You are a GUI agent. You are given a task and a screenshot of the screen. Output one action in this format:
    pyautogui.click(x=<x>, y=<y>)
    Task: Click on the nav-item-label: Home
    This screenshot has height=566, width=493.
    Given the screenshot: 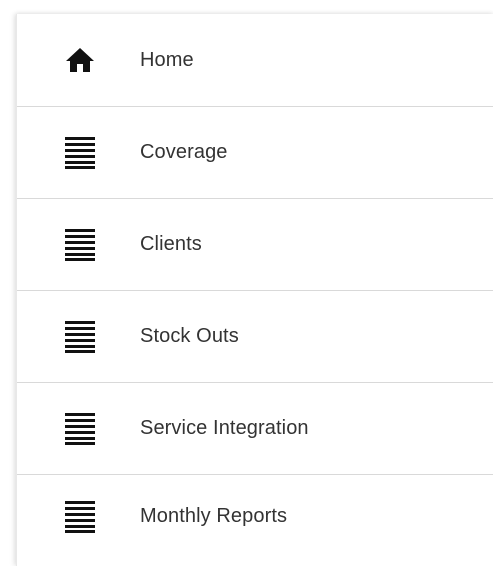 What is the action you would take?
    pyautogui.click(x=167, y=59)
    